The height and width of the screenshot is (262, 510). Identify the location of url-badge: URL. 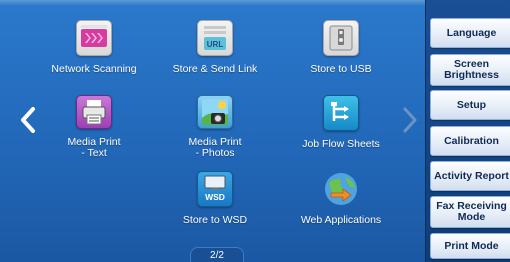
(215, 44).